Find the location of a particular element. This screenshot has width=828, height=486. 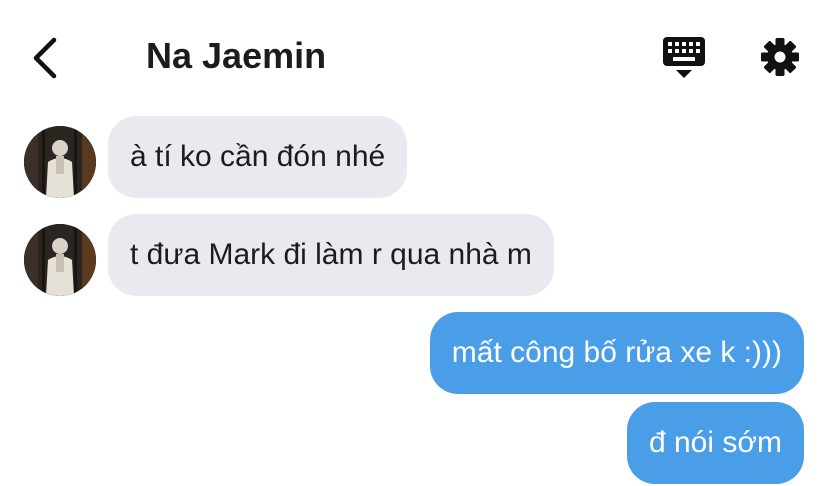

keyboard-icon is located at coordinates (684, 57).